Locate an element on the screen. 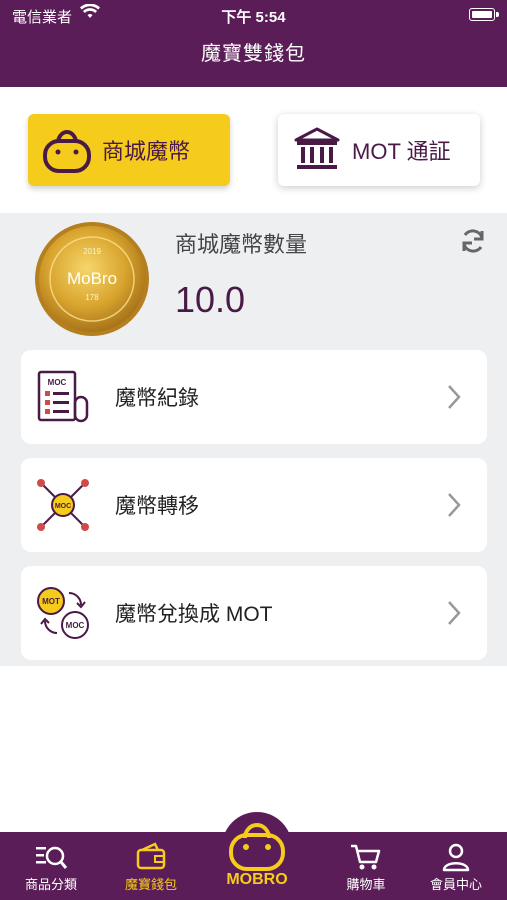  mobro-coin-image: 2019 MoBro 178 is located at coordinates (92, 279).